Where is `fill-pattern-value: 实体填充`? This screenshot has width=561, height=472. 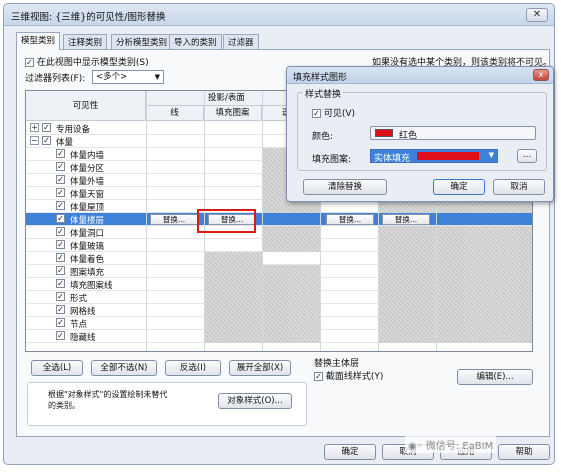 fill-pattern-value: 实体填充 is located at coordinates (392, 159).